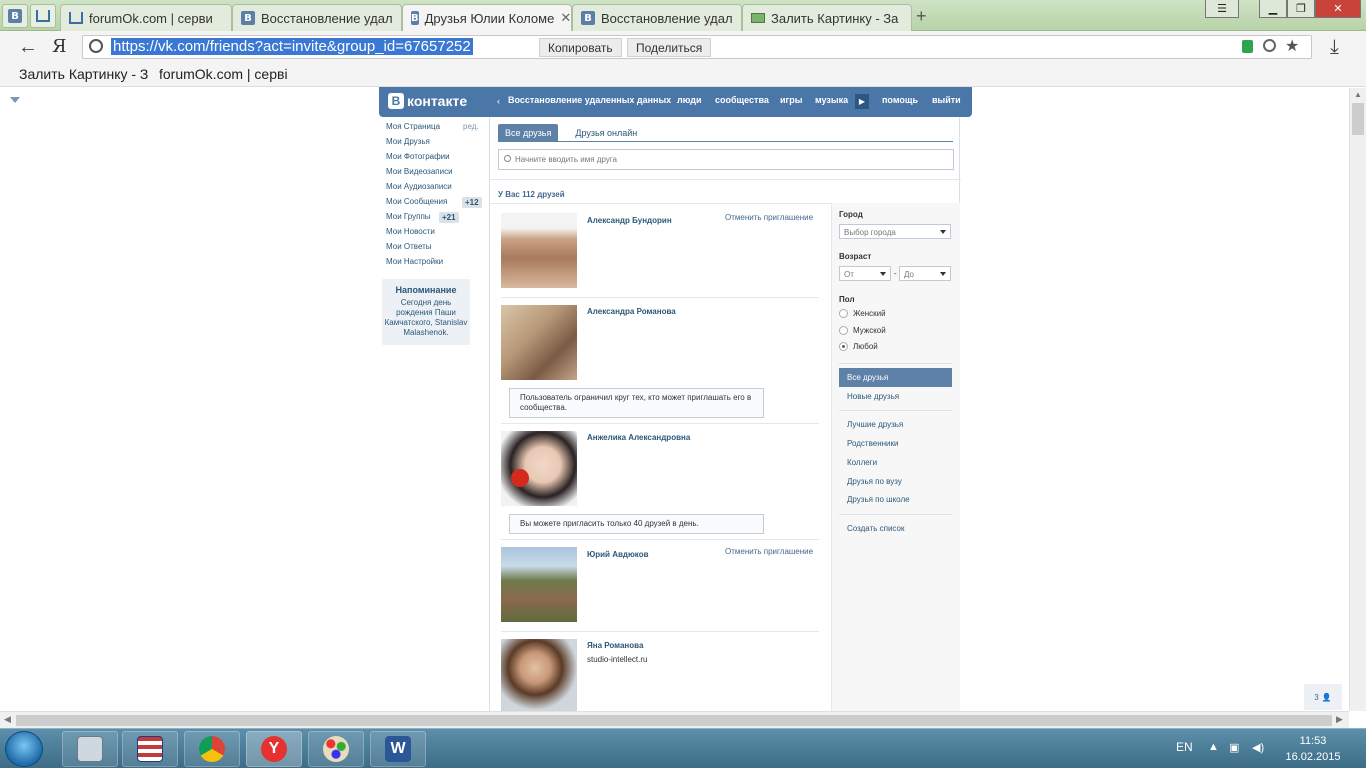 The height and width of the screenshot is (768, 1366). Describe the element at coordinates (874, 481) in the screenshot. I see `list-university: Друзья по вузу` at that location.